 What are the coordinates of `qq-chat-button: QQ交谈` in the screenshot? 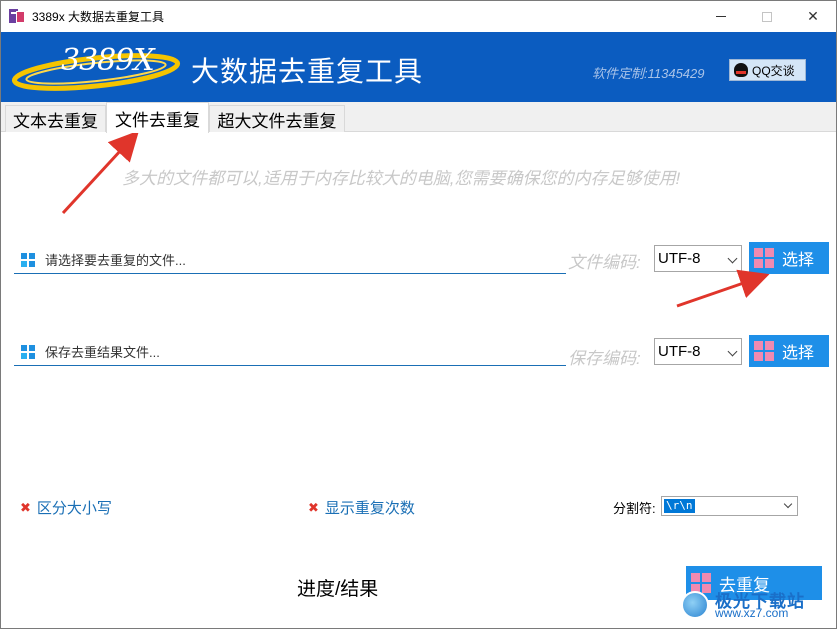 It's located at (767, 70).